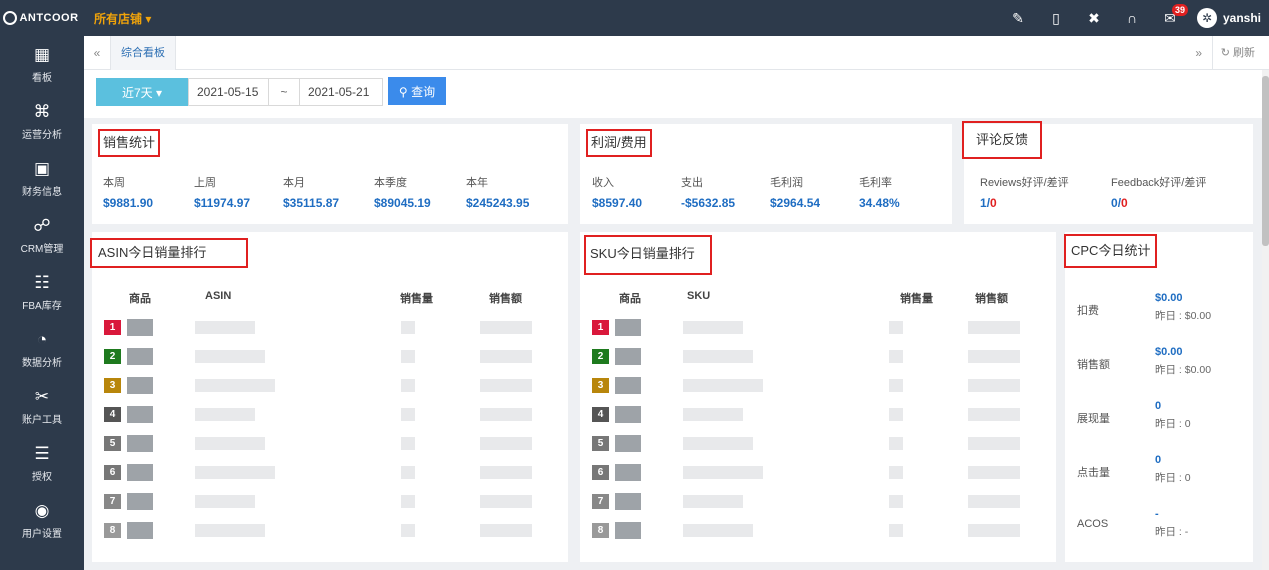 The image size is (1269, 570). What do you see at coordinates (1244, 52) in the screenshot?
I see `refresh-label: 刷新` at bounding box center [1244, 52].